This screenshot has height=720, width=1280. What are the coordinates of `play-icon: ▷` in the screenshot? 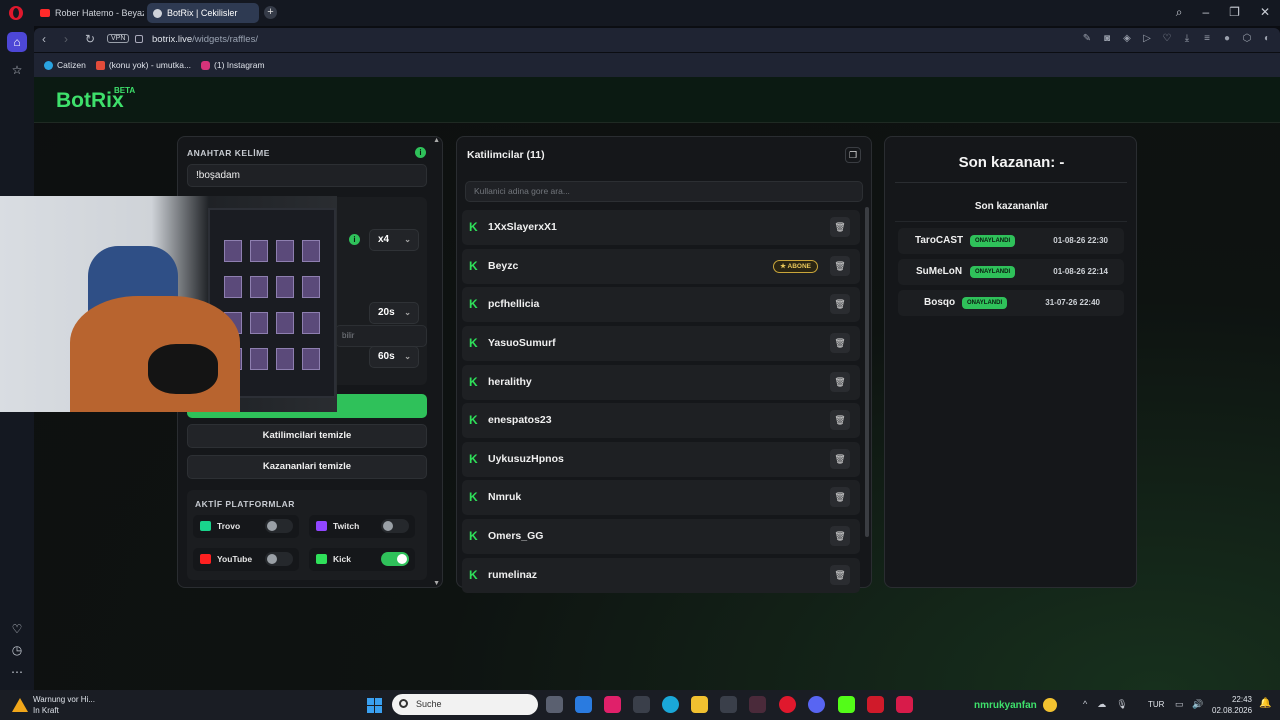 It's located at (1147, 38).